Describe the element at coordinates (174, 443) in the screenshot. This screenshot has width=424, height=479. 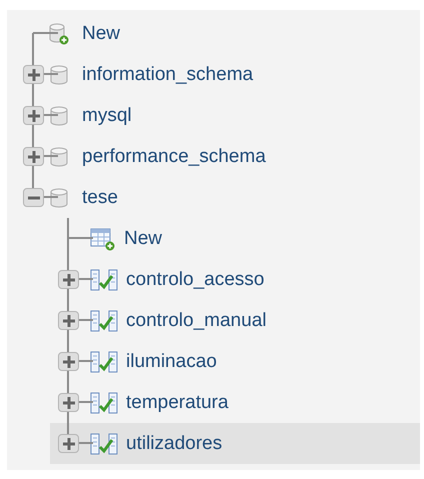
I see `tree-label: utilizadores` at that location.